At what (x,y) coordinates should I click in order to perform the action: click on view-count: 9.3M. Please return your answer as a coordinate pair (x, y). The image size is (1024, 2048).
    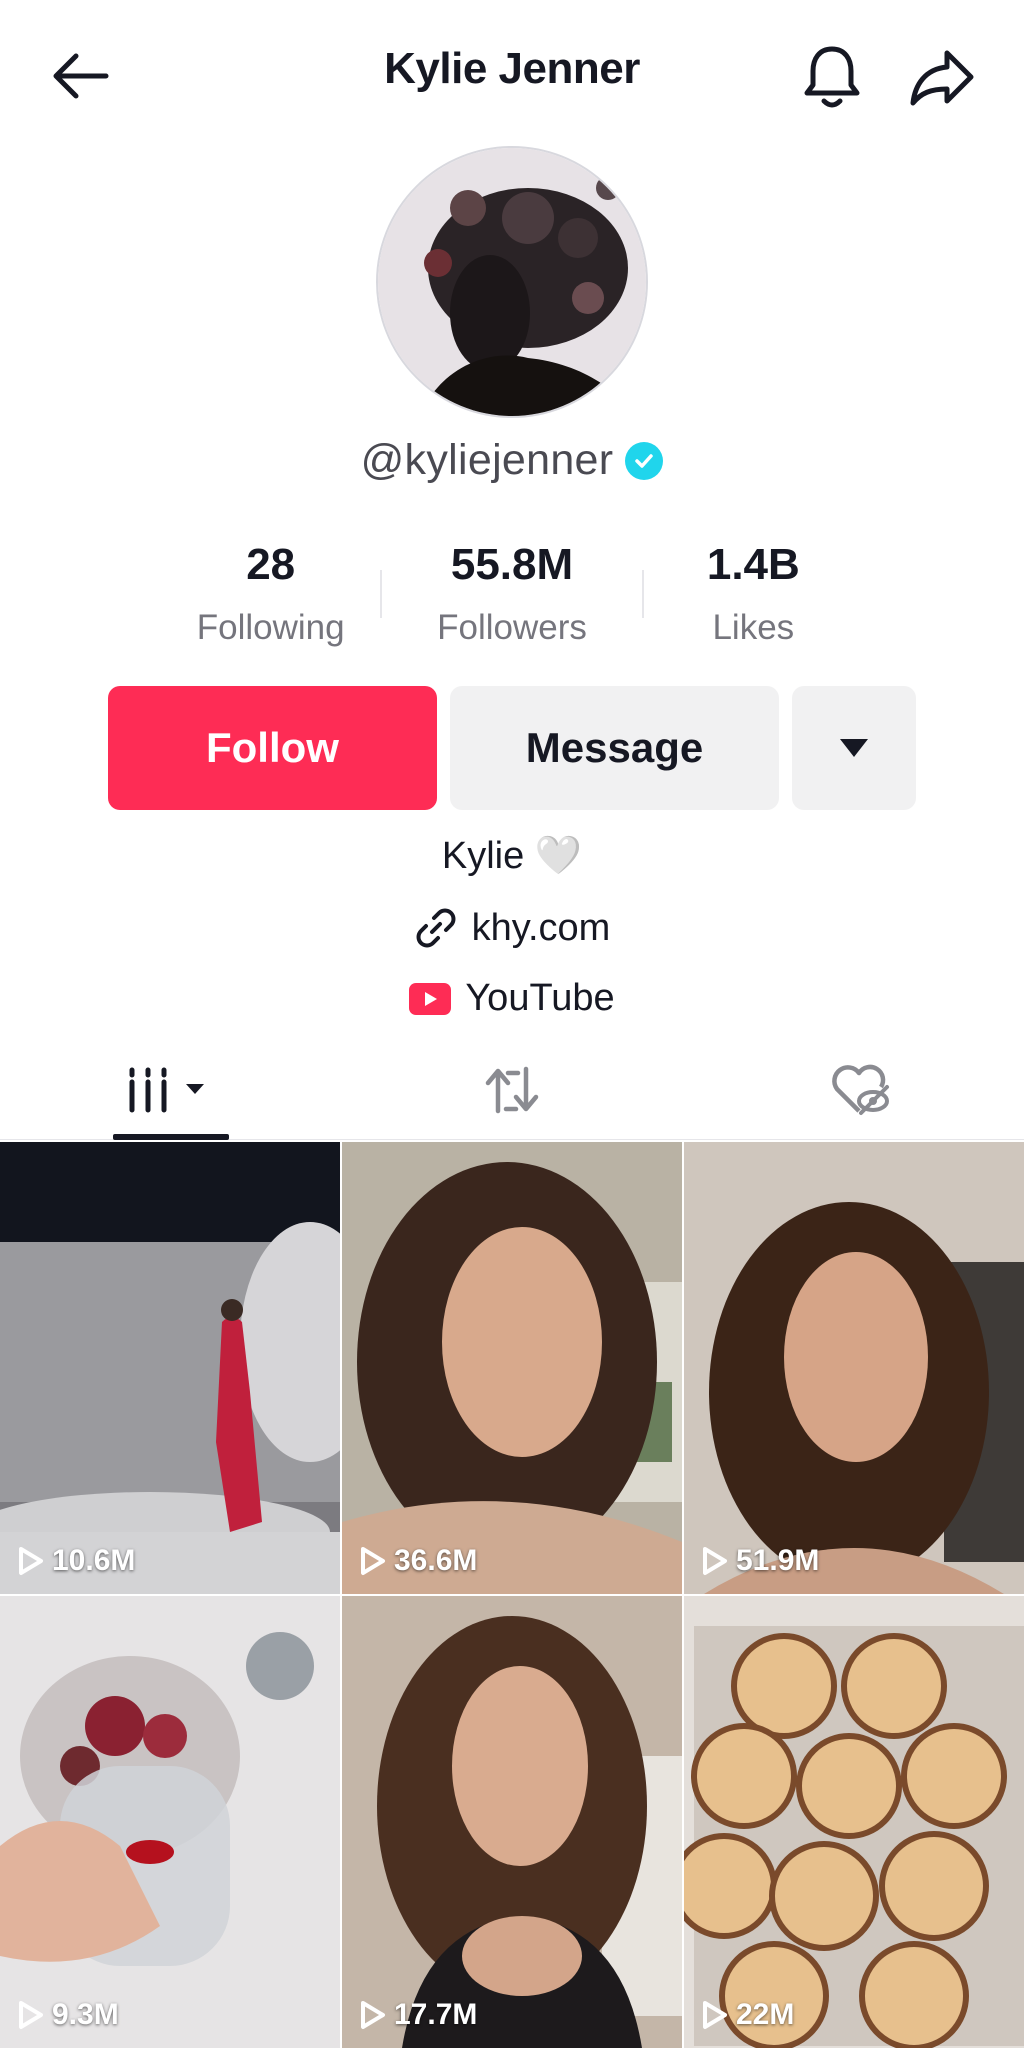
    Looking at the image, I should click on (68, 2015).